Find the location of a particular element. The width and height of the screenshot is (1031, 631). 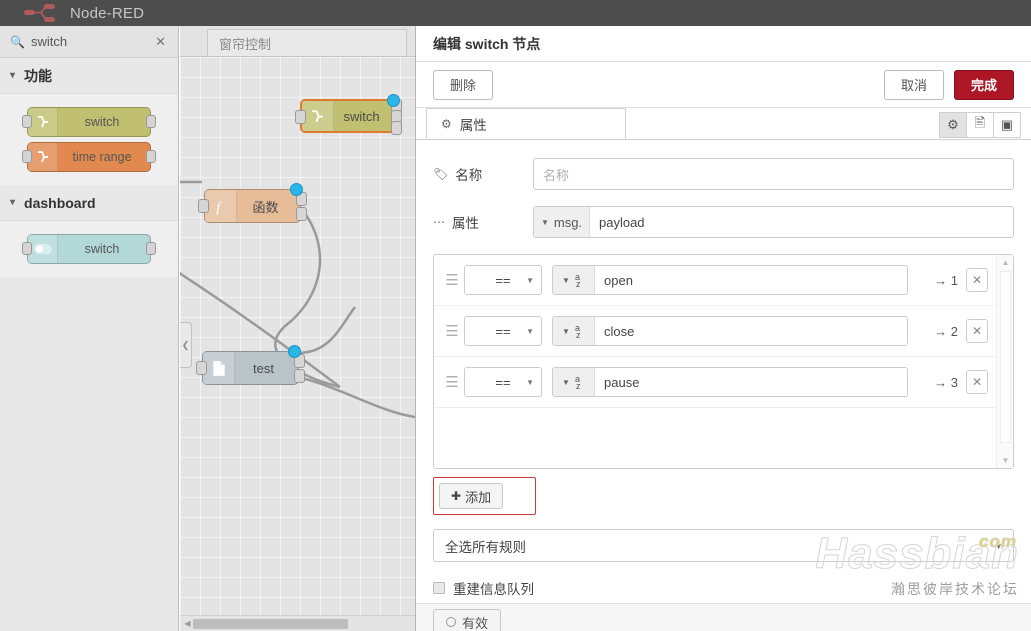

app-title: Node-RED is located at coordinates (107, 13).